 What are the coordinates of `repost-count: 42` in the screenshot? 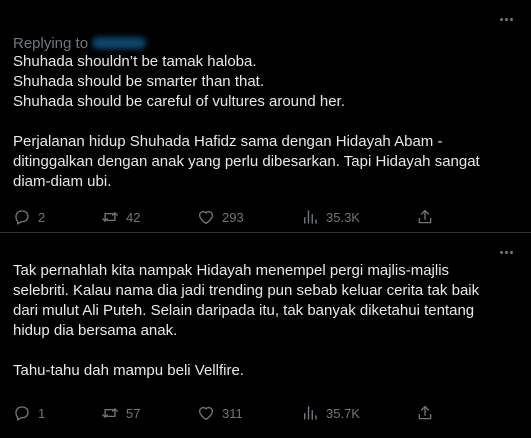 It's located at (133, 217).